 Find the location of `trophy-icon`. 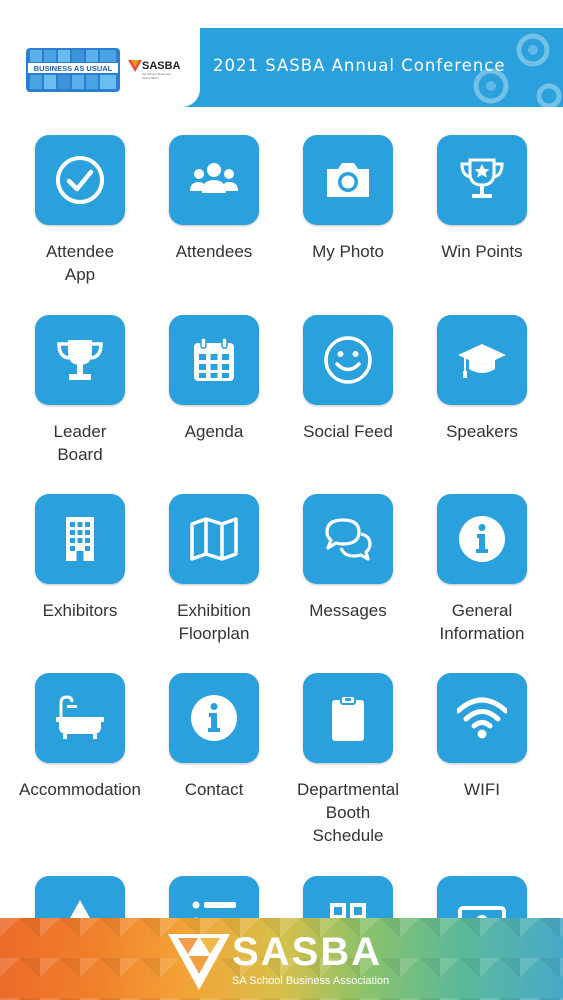

trophy-icon is located at coordinates (80, 360).